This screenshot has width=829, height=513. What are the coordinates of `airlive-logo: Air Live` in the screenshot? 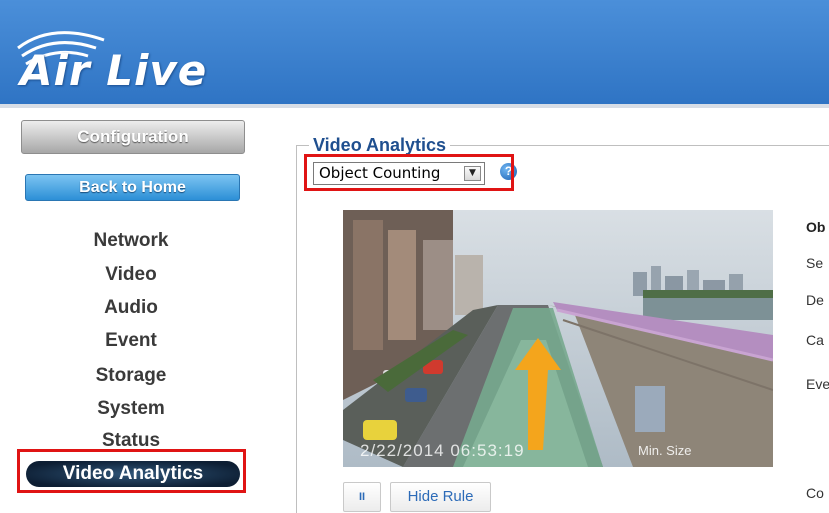 It's located at (127, 61).